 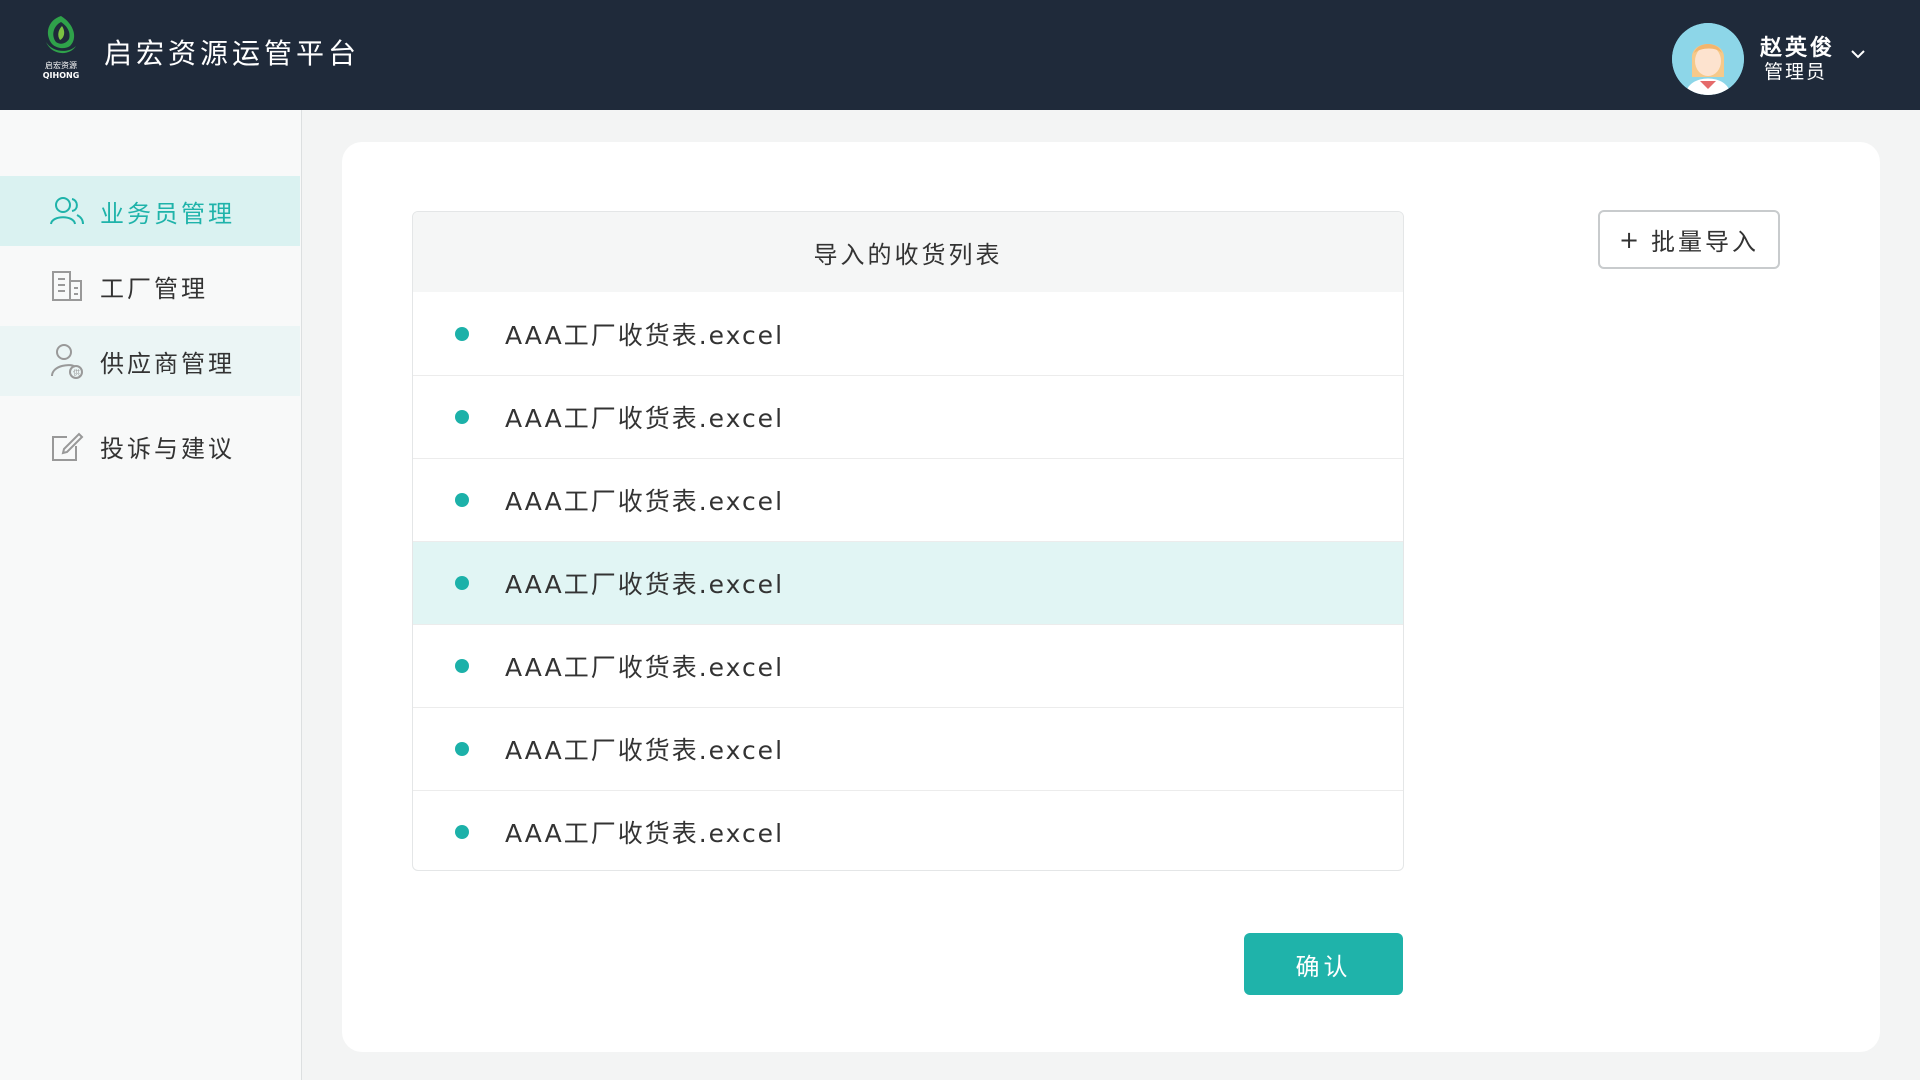 What do you see at coordinates (1858, 54) in the screenshot?
I see `chevron-down-icon` at bounding box center [1858, 54].